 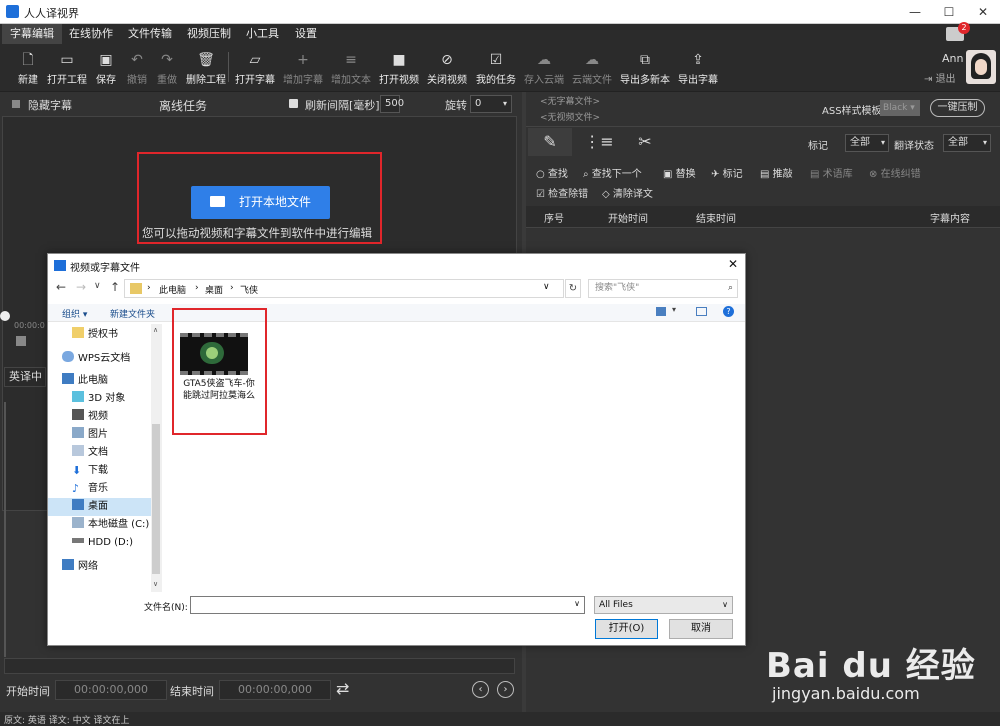 I want to click on drive-icon, so click(x=78, y=540).